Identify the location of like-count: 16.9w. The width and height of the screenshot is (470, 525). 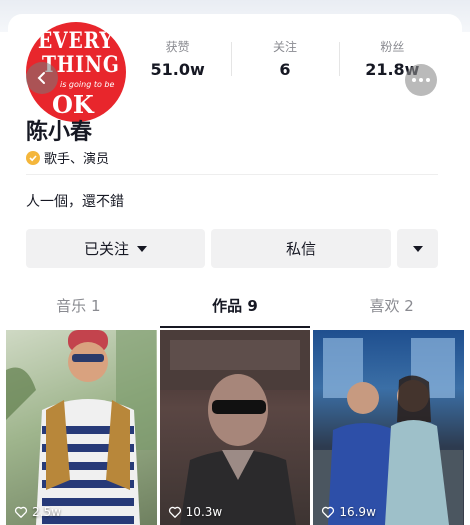
(348, 512).